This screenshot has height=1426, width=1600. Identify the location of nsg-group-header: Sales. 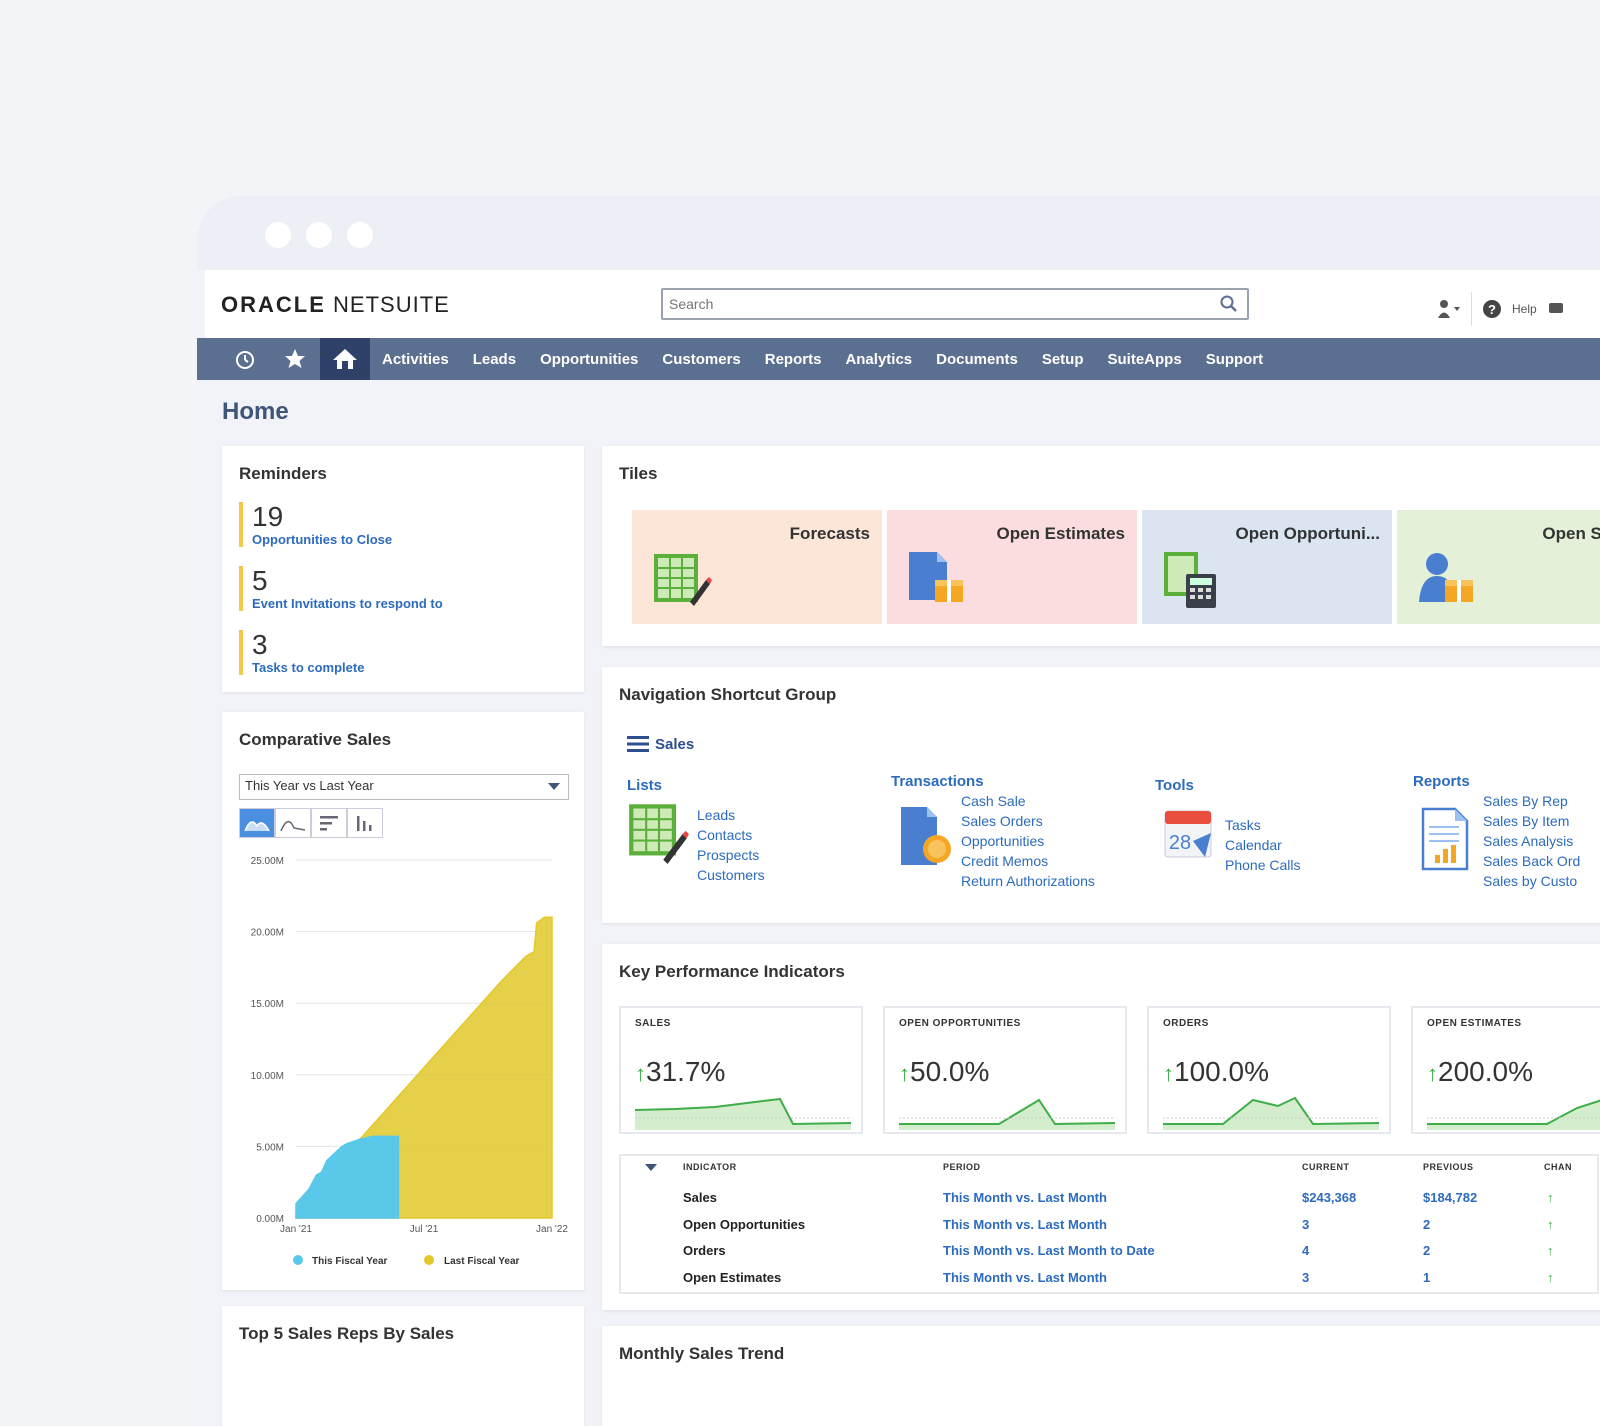
(660, 744).